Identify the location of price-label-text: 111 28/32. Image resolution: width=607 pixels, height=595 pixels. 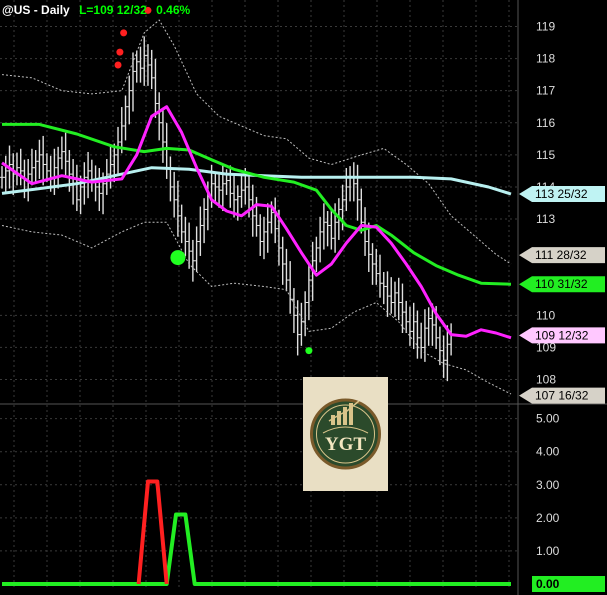
(561, 255).